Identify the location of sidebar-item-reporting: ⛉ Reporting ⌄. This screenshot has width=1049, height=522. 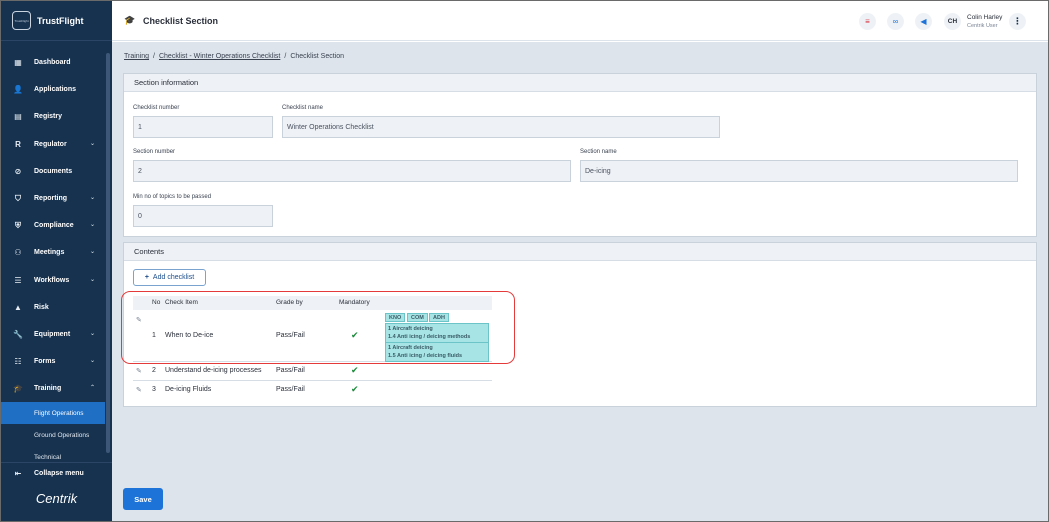
(53, 198).